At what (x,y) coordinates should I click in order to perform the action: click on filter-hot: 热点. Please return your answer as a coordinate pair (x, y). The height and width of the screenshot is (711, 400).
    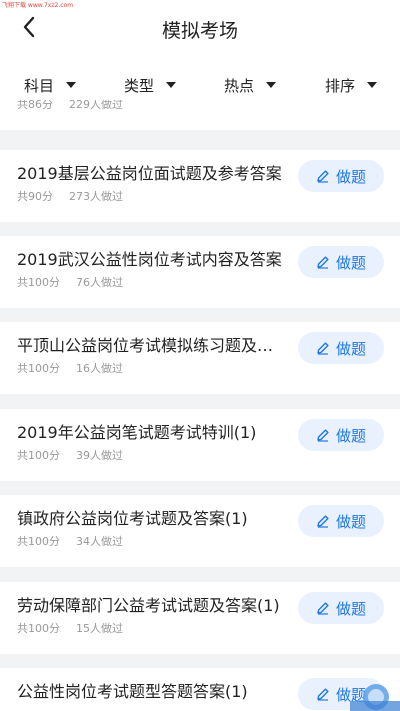
    Looking at the image, I should click on (250, 85).